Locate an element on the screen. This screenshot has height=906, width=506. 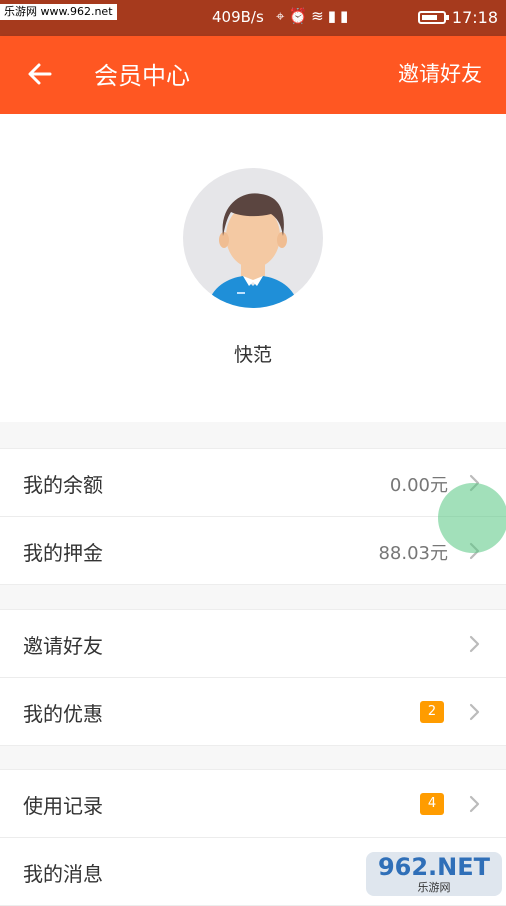
signal-icon: ▮ is located at coordinates (346, 16).